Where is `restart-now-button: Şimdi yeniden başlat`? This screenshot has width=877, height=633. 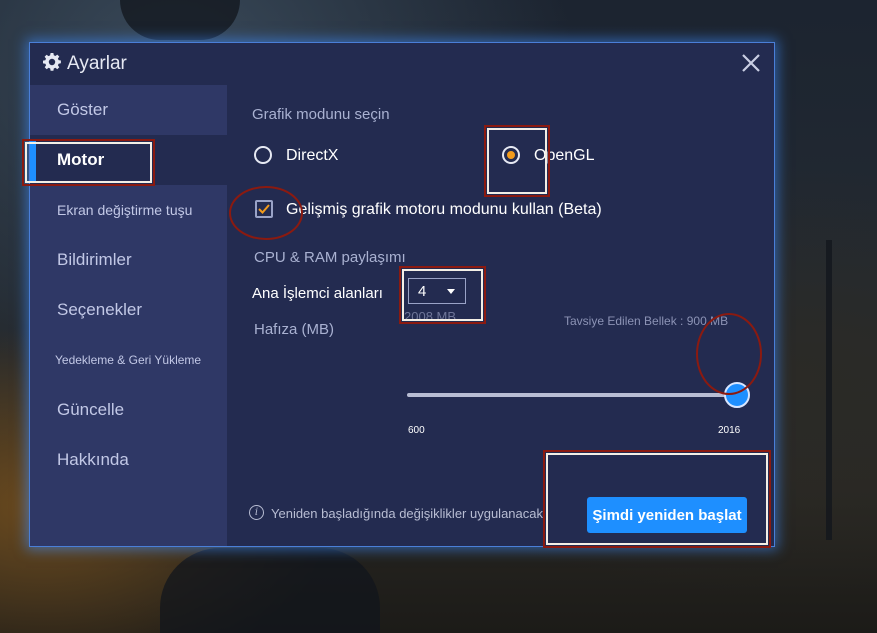 restart-now-button: Şimdi yeniden başlat is located at coordinates (667, 515).